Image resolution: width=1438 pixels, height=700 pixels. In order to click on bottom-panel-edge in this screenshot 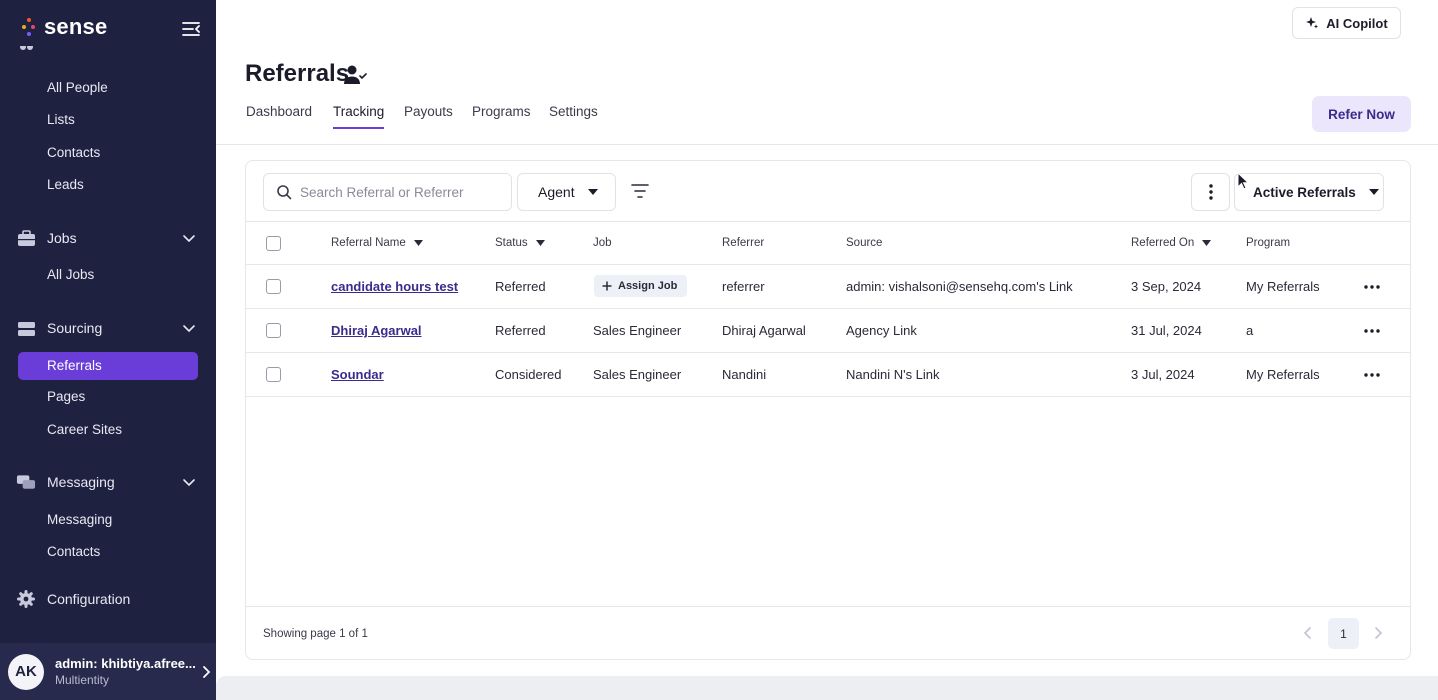, I will do `click(827, 688)`.